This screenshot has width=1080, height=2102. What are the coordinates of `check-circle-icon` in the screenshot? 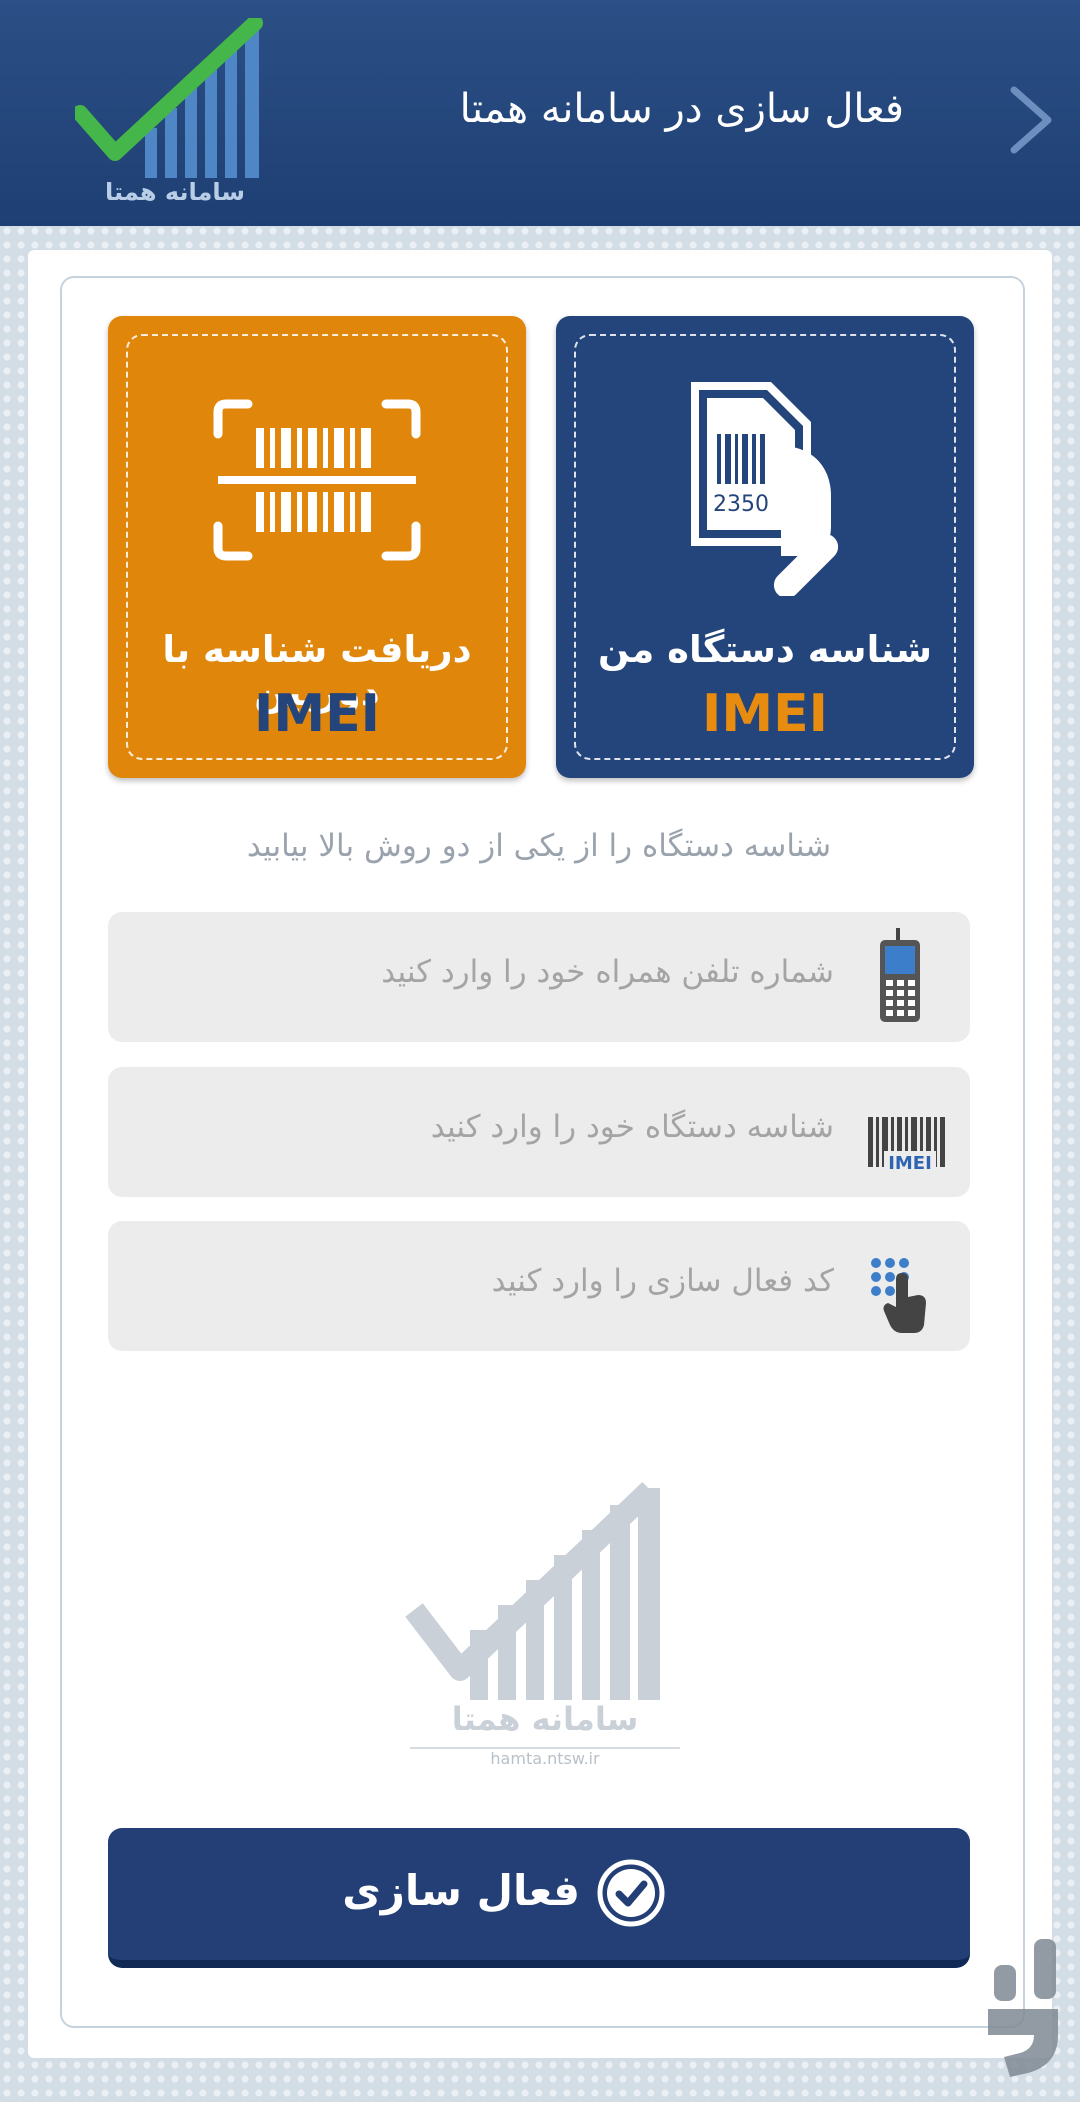 It's located at (631, 1893).